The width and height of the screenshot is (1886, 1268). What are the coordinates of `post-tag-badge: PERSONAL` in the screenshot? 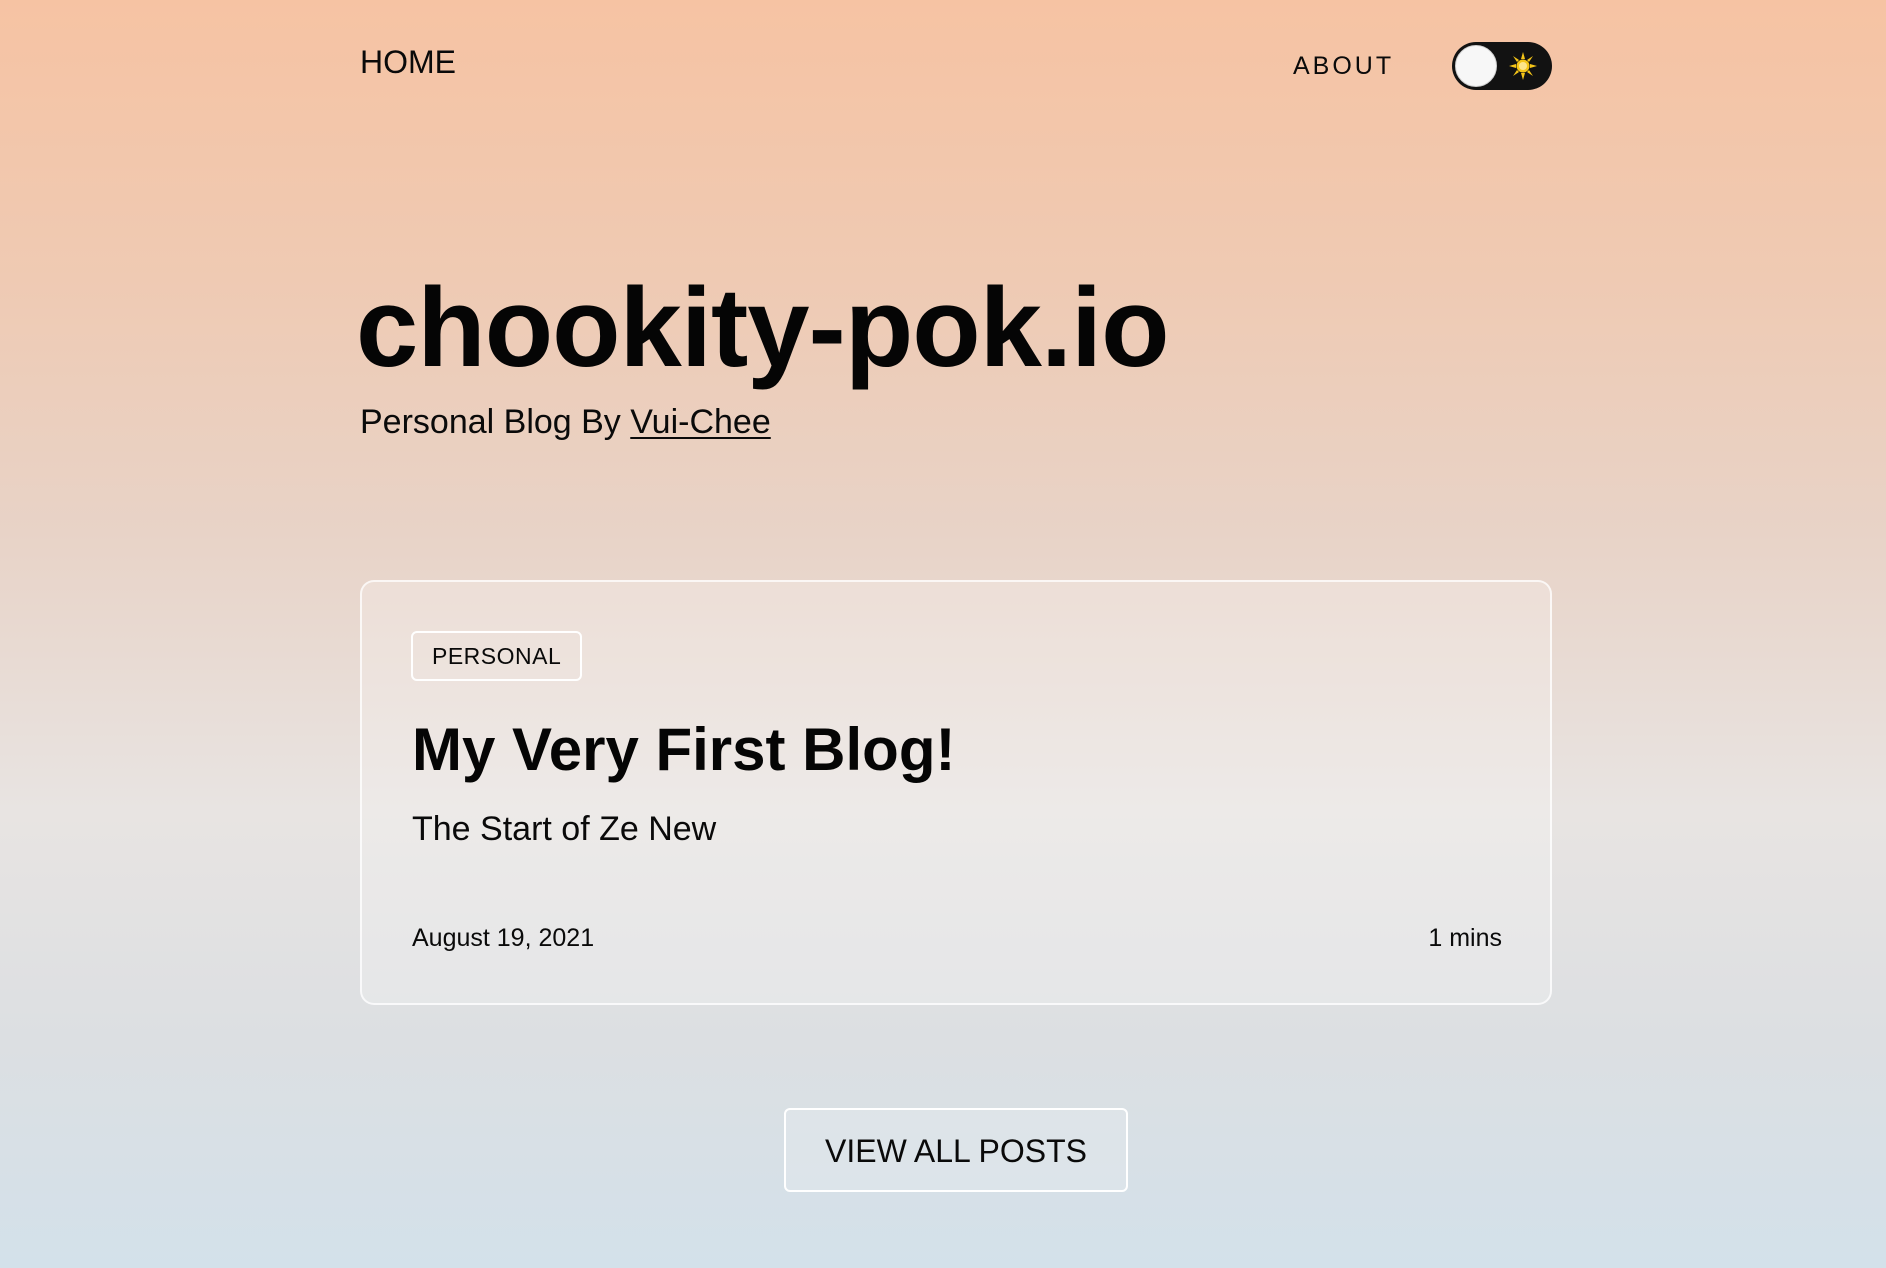 It's located at (497, 656).